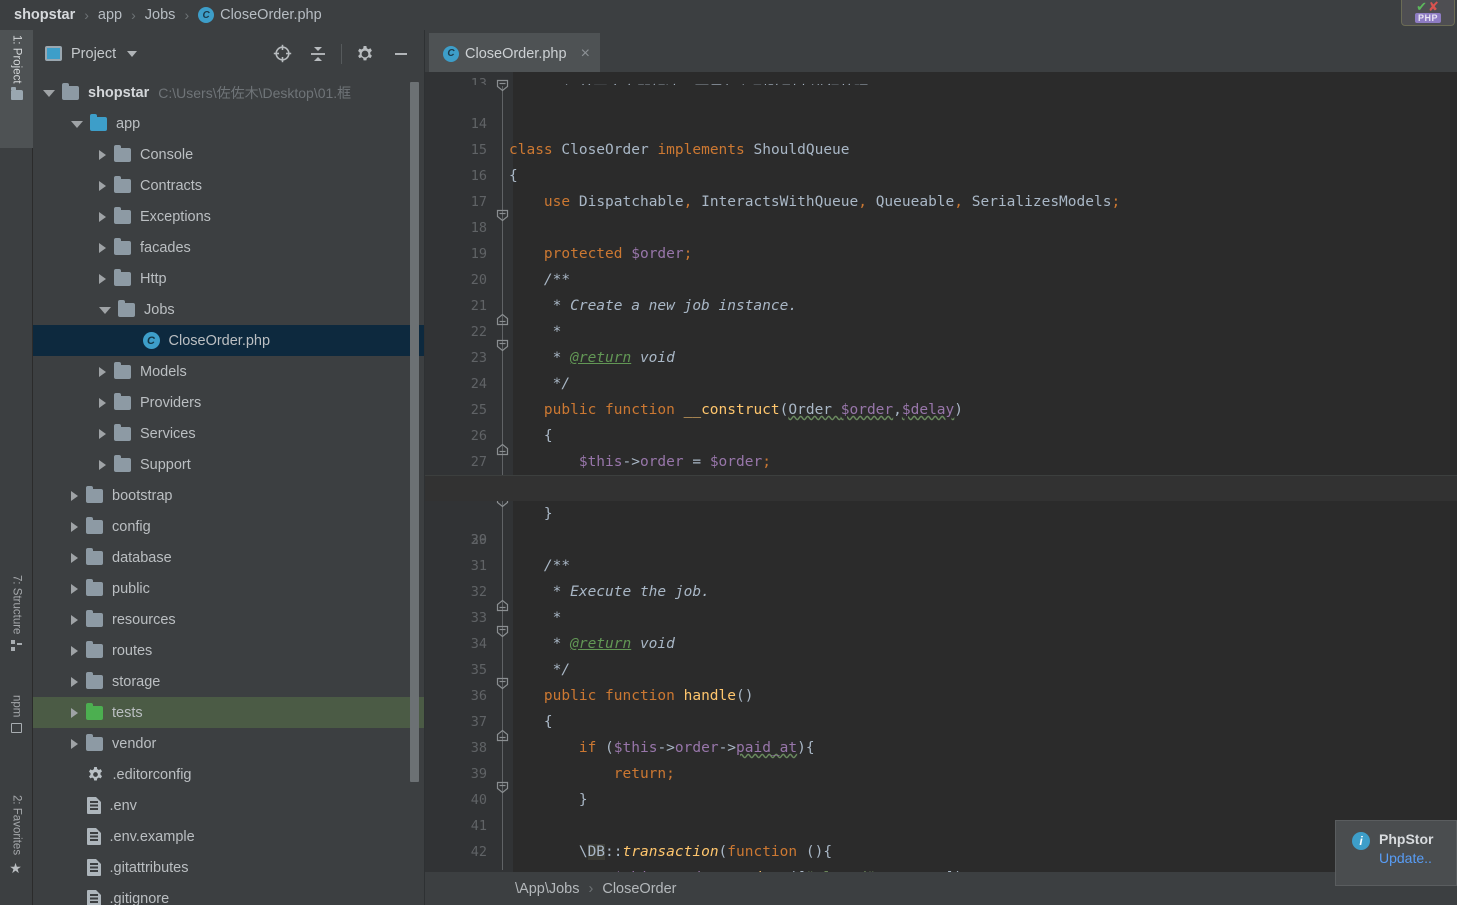  I want to click on tree-row-storage: storage, so click(229, 681).